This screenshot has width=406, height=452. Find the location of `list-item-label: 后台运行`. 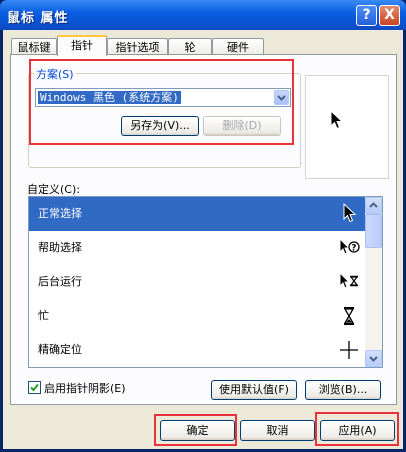

list-item-label: 后台运行 is located at coordinates (60, 281).